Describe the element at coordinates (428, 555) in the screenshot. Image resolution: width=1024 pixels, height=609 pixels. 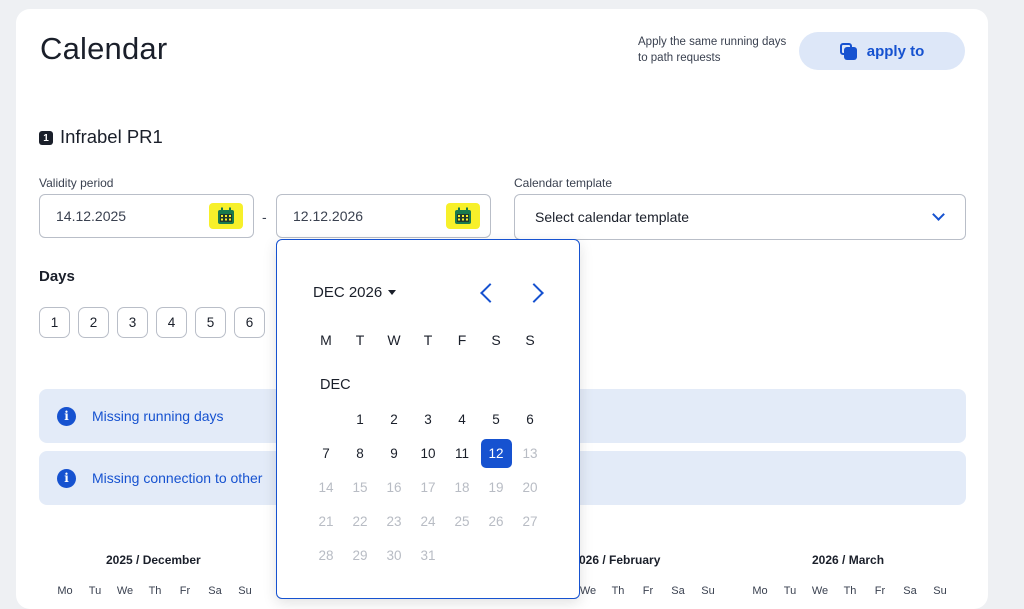
I see `calendar-day: 31` at that location.